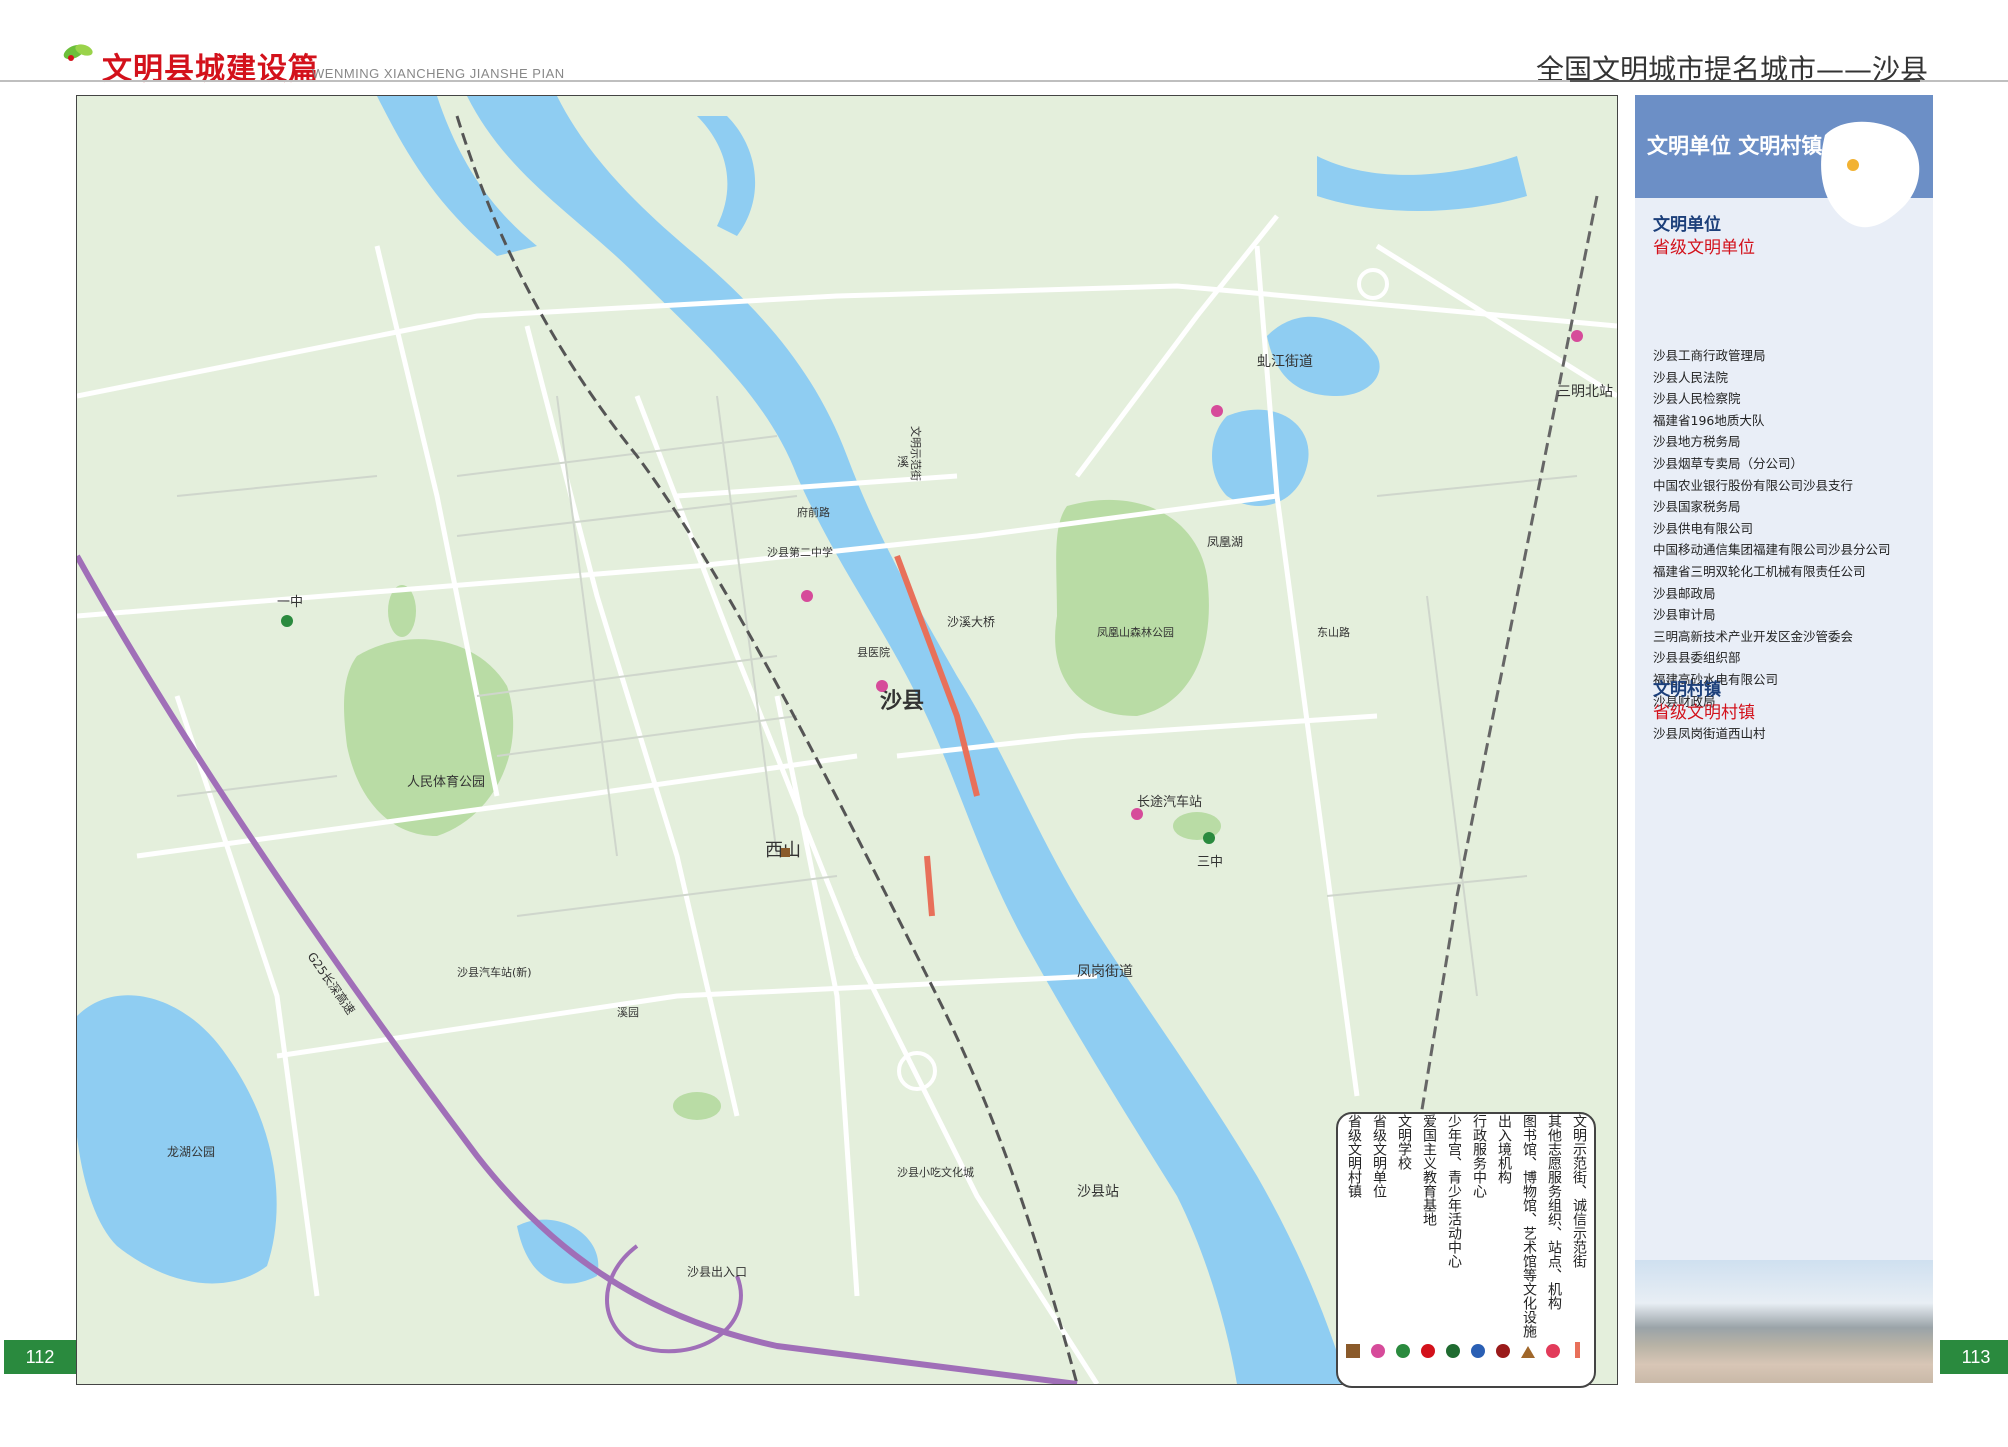 This screenshot has height=1447, width=2008. Describe the element at coordinates (628, 1012) in the screenshot. I see `label-xiyuan: 溪园` at that location.